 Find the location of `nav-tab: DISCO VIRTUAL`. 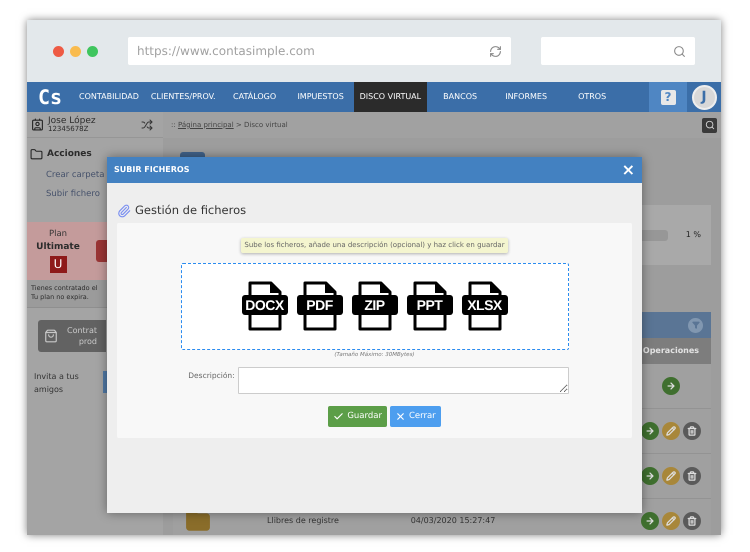

nav-tab: DISCO VIRTUAL is located at coordinates (391, 97).